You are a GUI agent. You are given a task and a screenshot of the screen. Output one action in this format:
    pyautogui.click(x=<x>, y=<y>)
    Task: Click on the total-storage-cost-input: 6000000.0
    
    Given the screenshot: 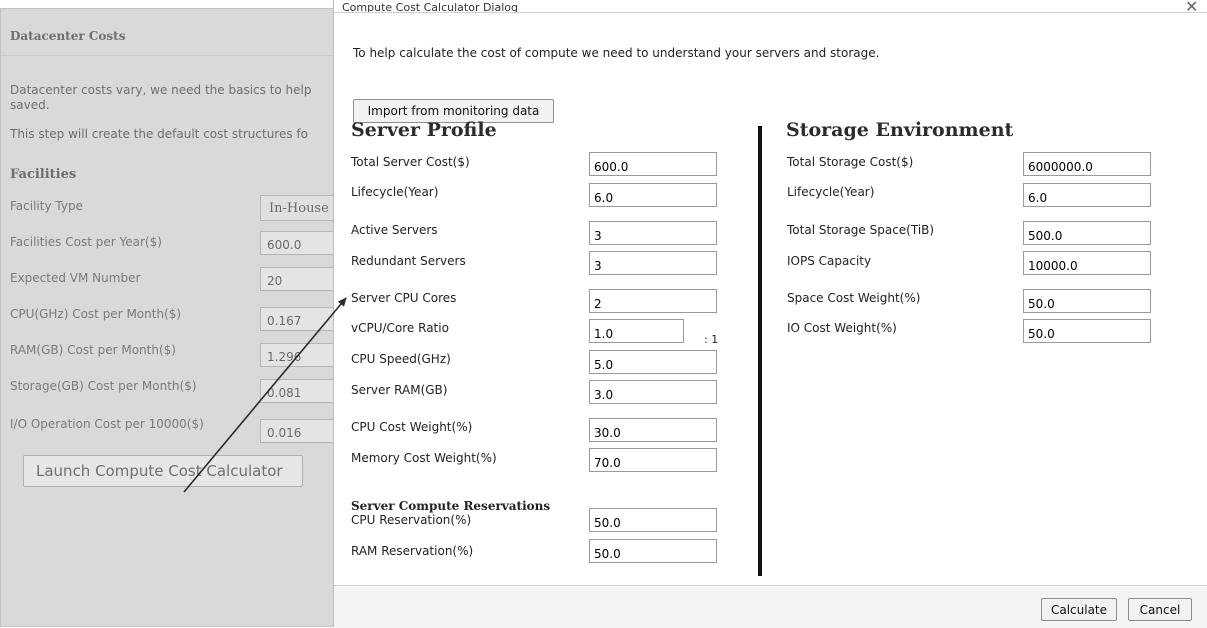 What is the action you would take?
    pyautogui.click(x=1087, y=164)
    